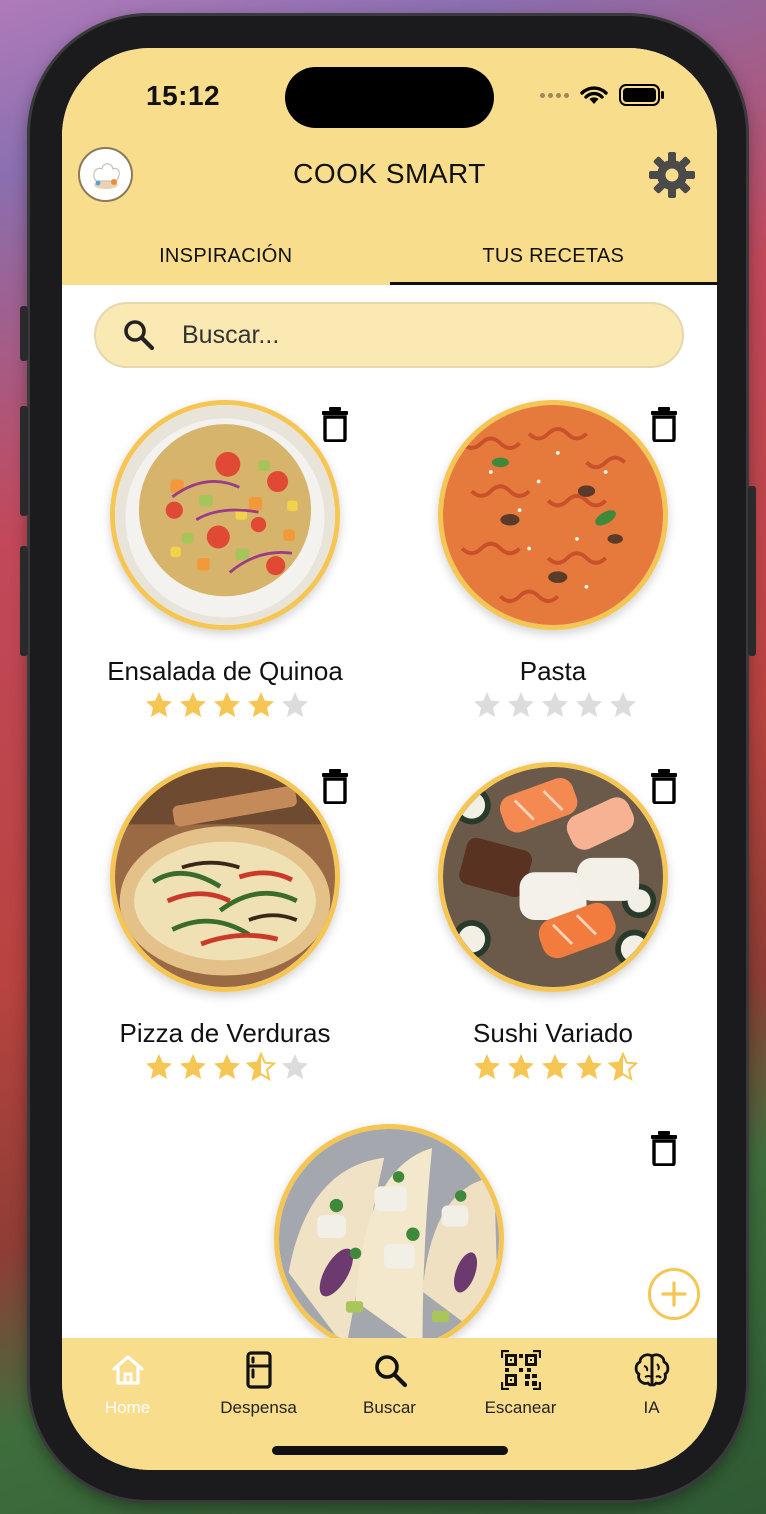 This screenshot has height=1514, width=766. What do you see at coordinates (389, 1239) in the screenshot?
I see `recipe-image-fish-tacos` at bounding box center [389, 1239].